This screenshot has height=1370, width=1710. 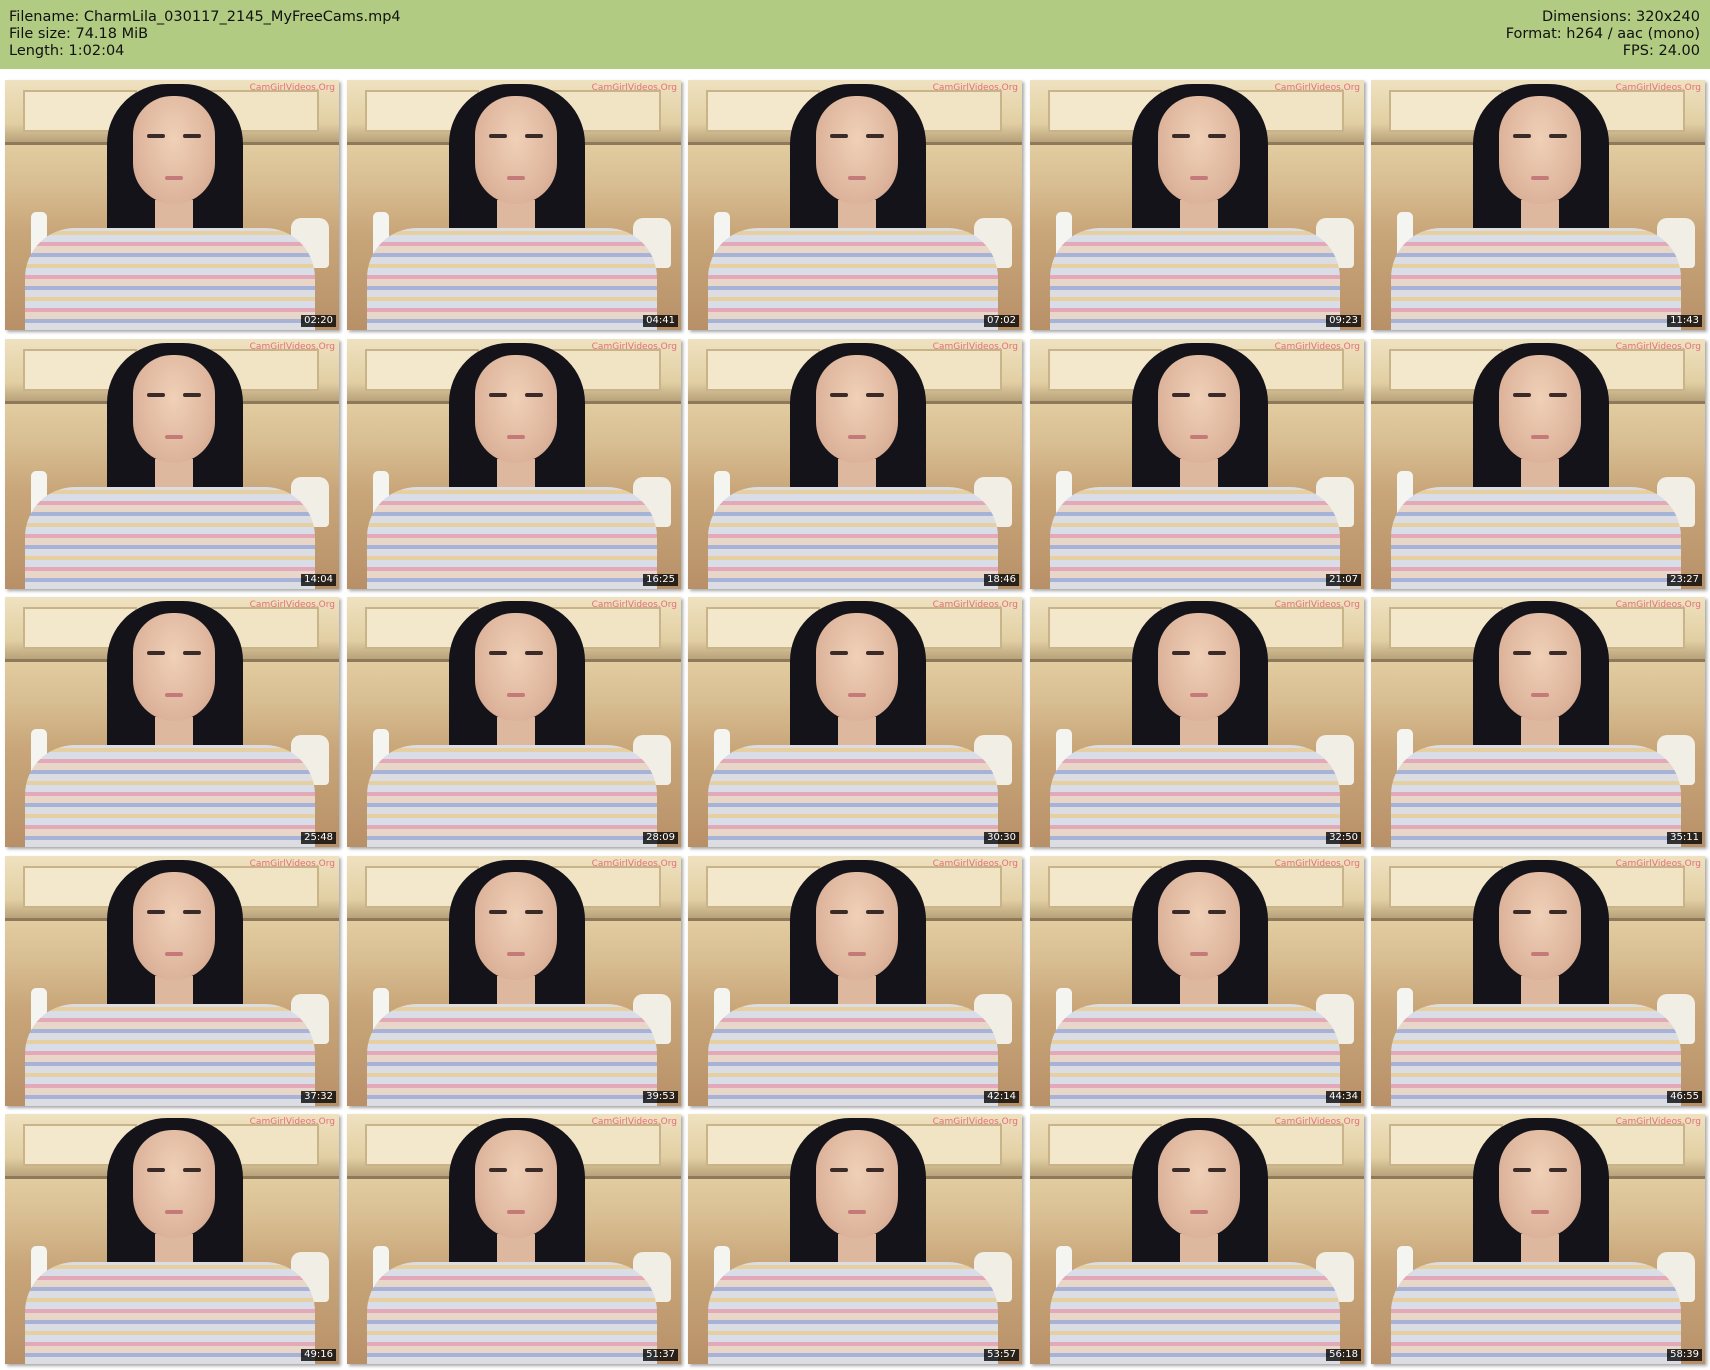 I want to click on video-thumbnail: CamGirlVideos.Org 53:57, so click(x=855, y=1239).